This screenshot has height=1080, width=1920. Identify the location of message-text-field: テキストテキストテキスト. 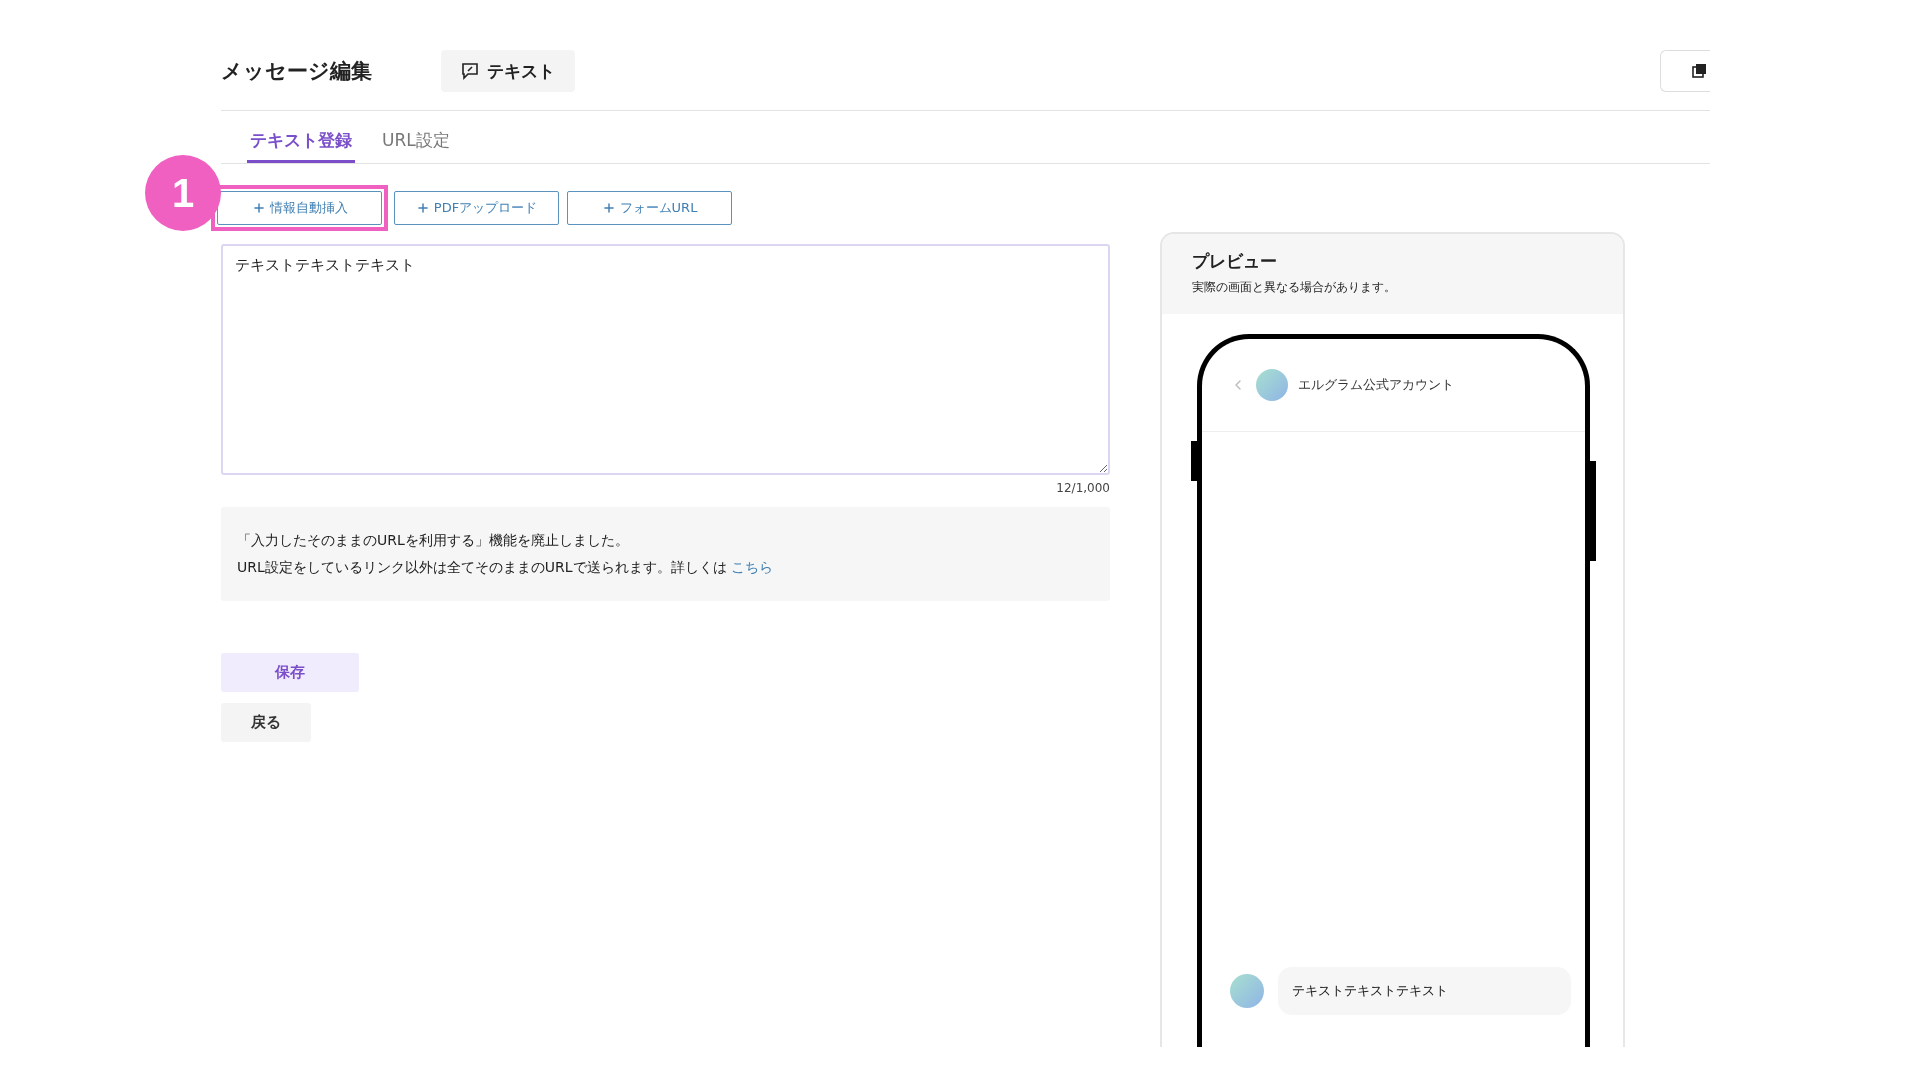
(665, 359).